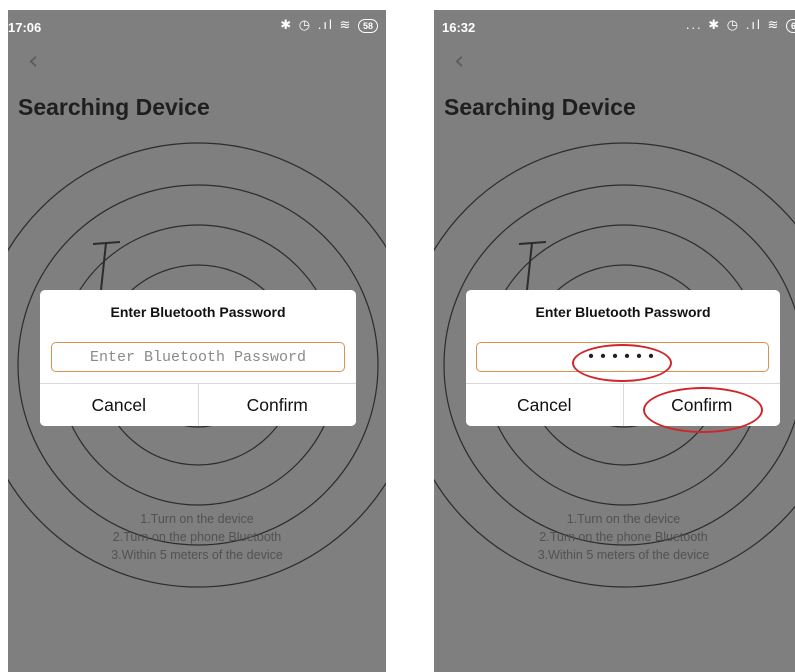  I want to click on dialog-actions: Cancel Confirm, so click(198, 404).